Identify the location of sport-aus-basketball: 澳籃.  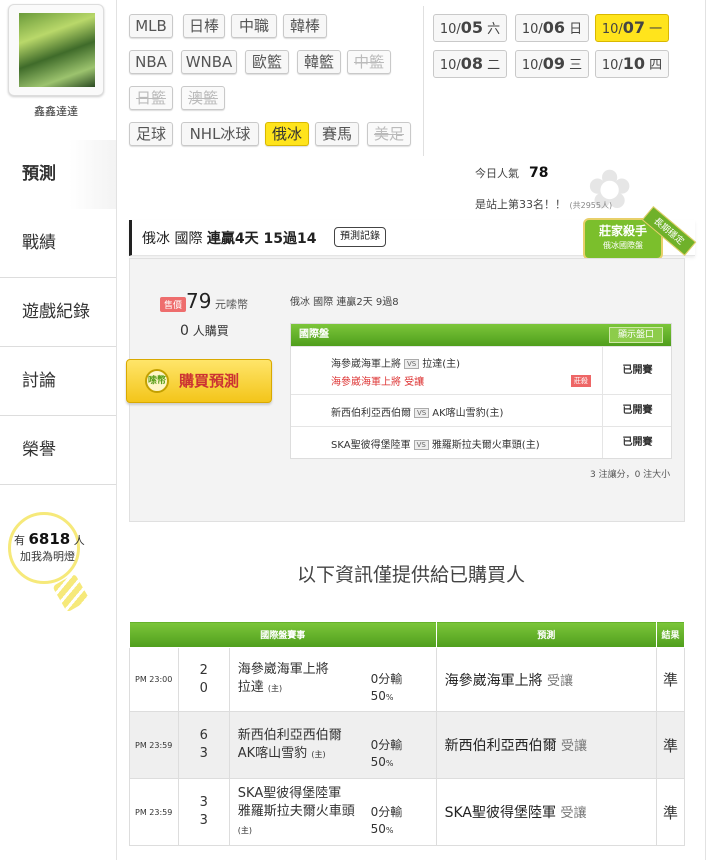
(203, 98).